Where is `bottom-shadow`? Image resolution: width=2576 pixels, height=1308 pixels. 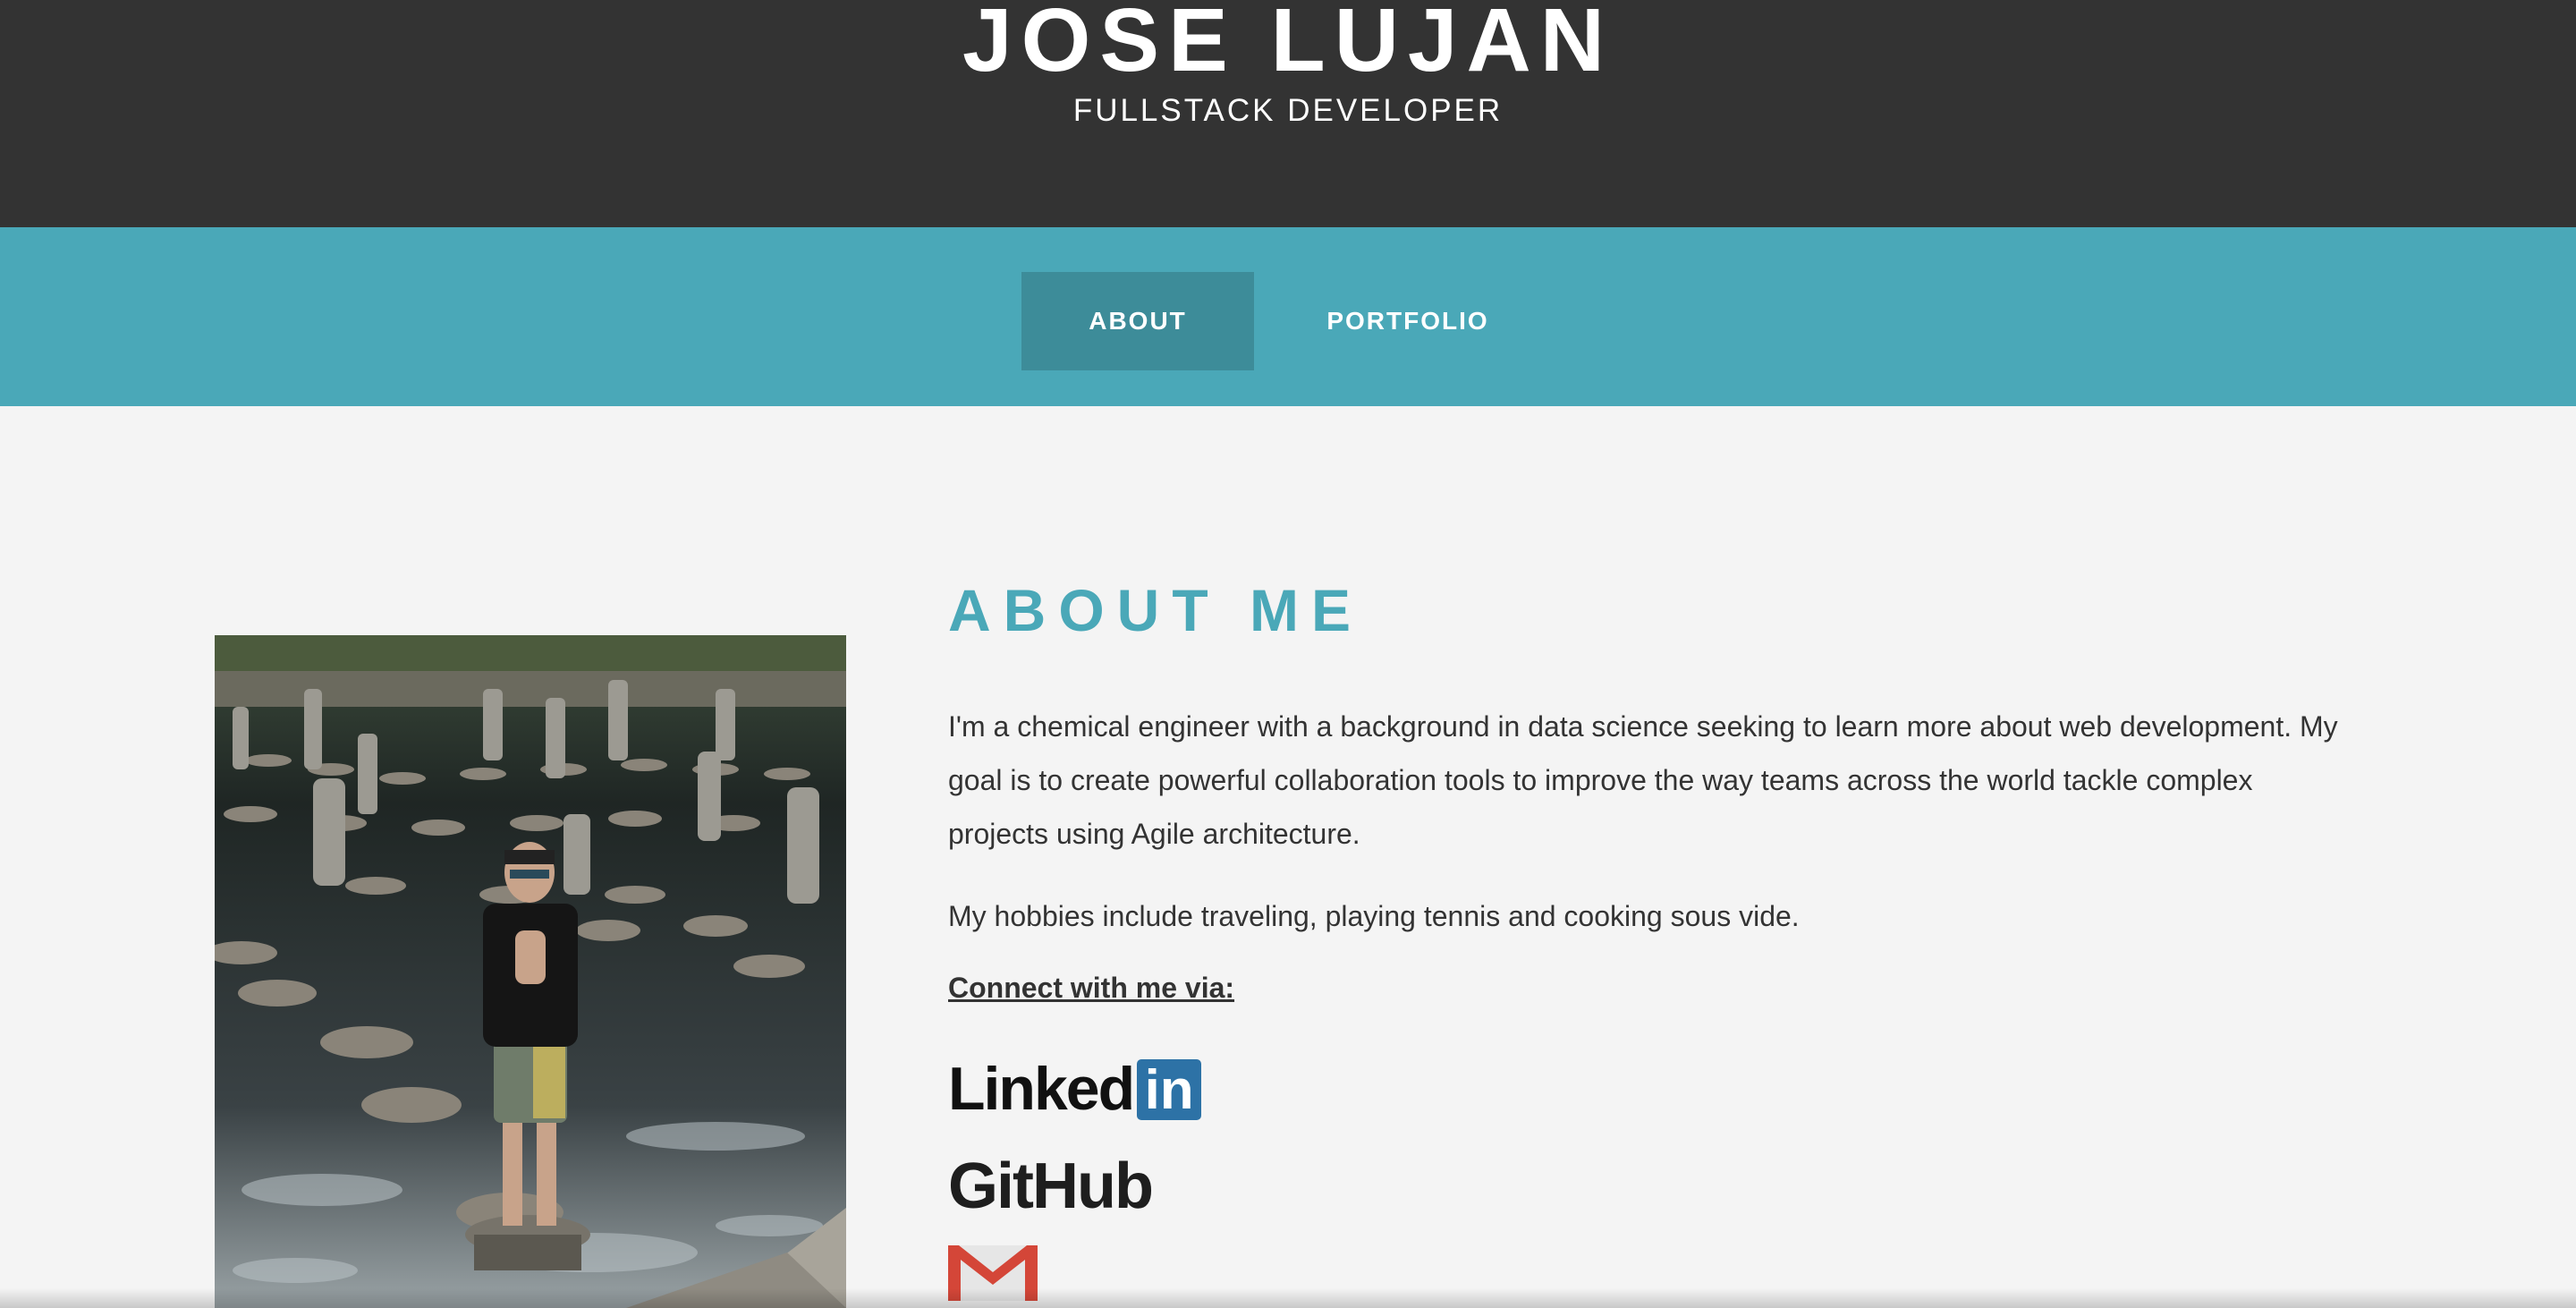
bottom-shadow is located at coordinates (1288, 1298).